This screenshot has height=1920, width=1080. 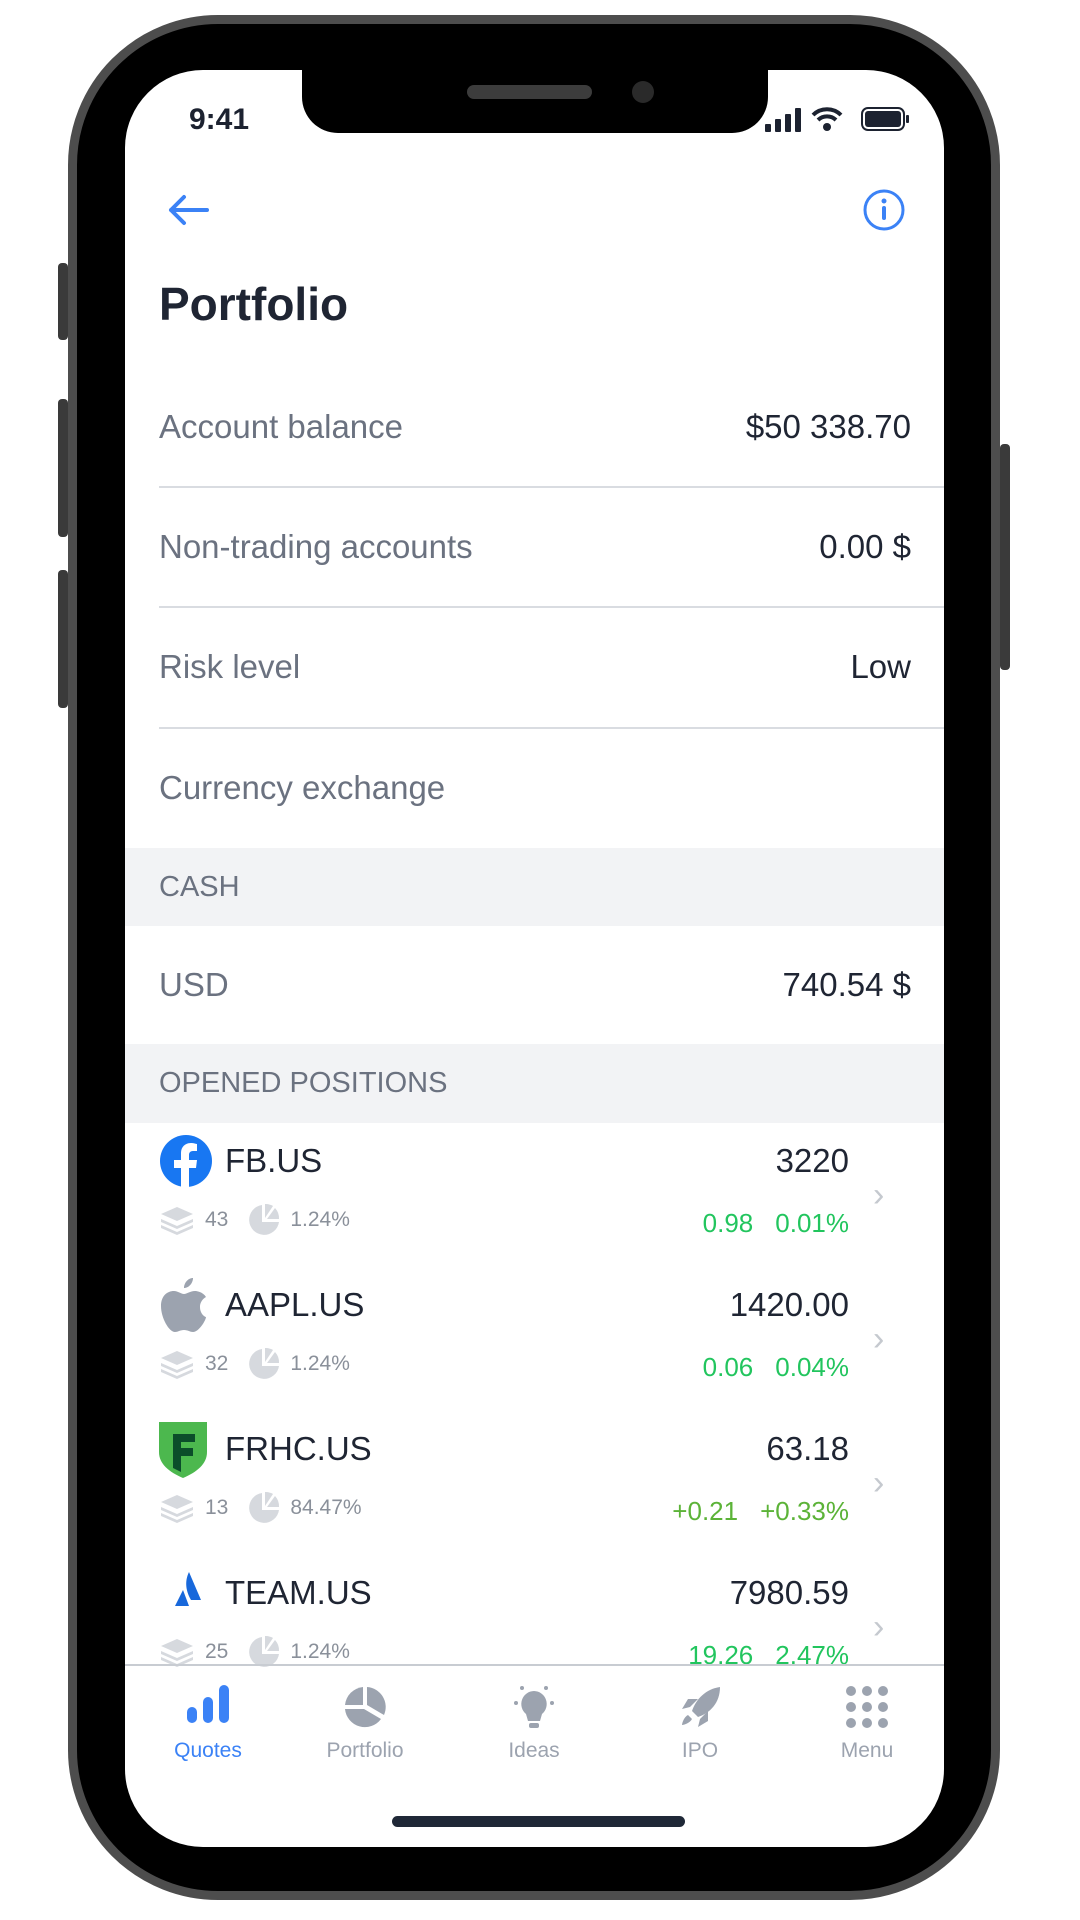 I want to click on tab-ipo: IPO, so click(x=700, y=1723).